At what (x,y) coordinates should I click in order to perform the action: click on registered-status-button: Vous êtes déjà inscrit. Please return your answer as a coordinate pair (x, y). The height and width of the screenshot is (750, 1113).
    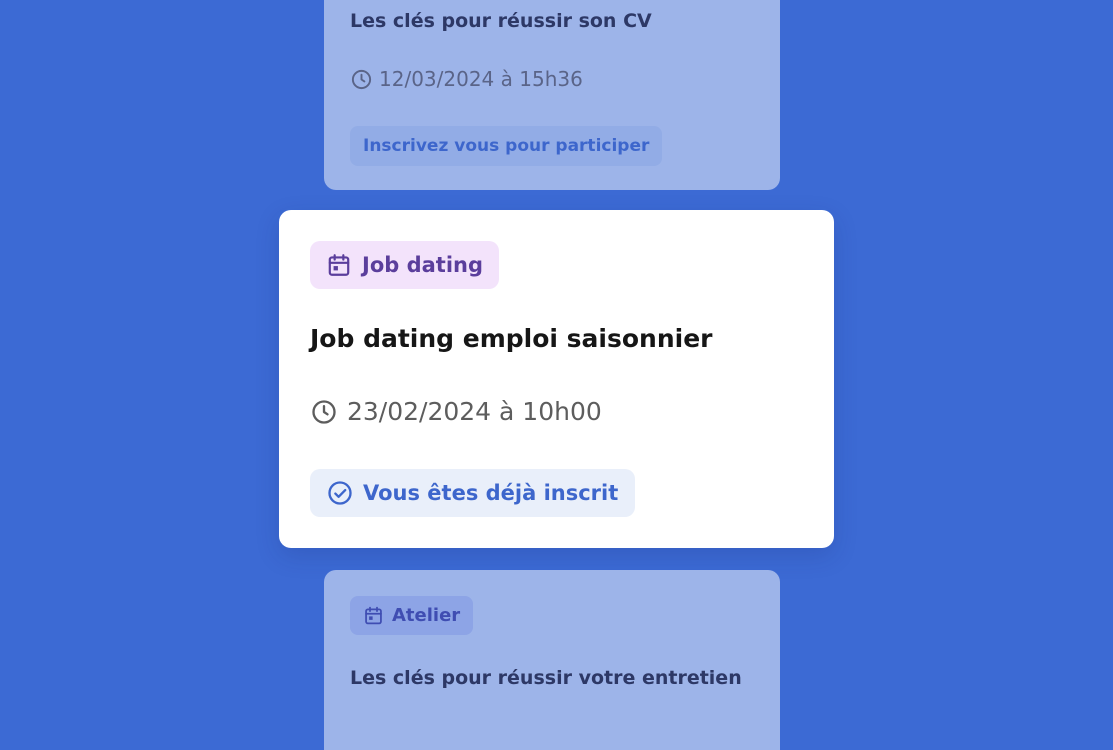
    Looking at the image, I should click on (473, 493).